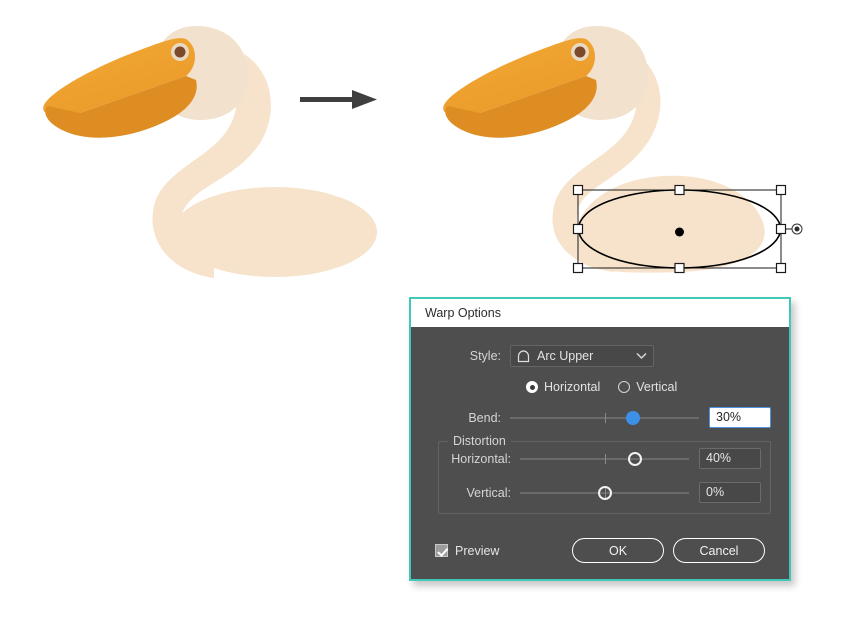 The height and width of the screenshot is (636, 850). I want to click on distortion-horizontal-label: Horizontal:, so click(481, 458).